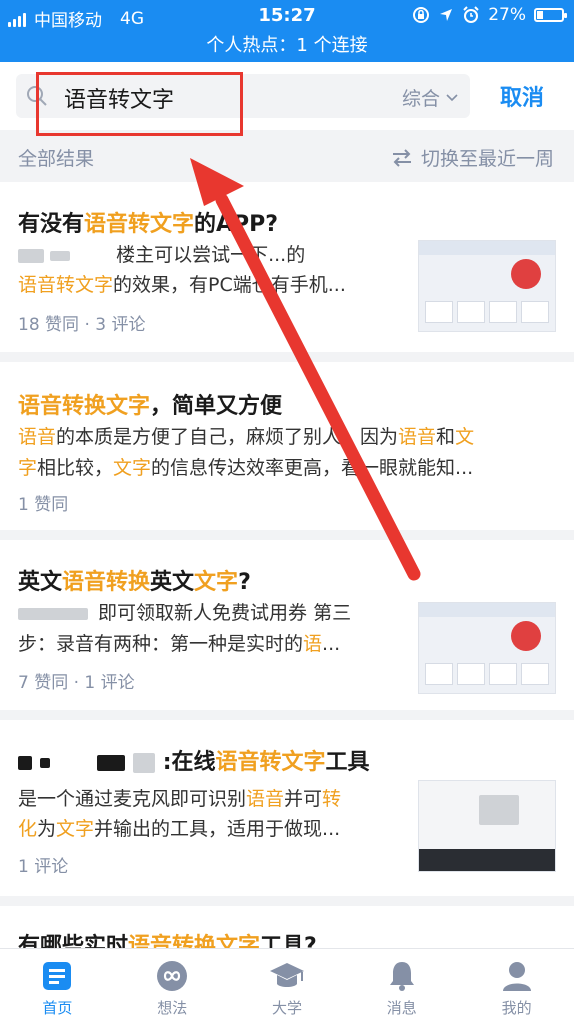 This screenshot has width=574, height=1024. What do you see at coordinates (446, 15) in the screenshot?
I see `location-icon` at bounding box center [446, 15].